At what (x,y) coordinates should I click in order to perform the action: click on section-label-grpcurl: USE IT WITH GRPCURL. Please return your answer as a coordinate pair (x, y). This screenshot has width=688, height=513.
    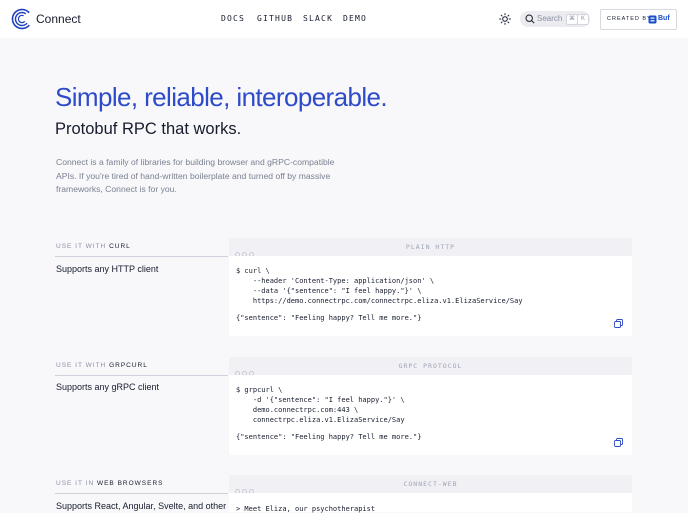
    Looking at the image, I should click on (102, 365).